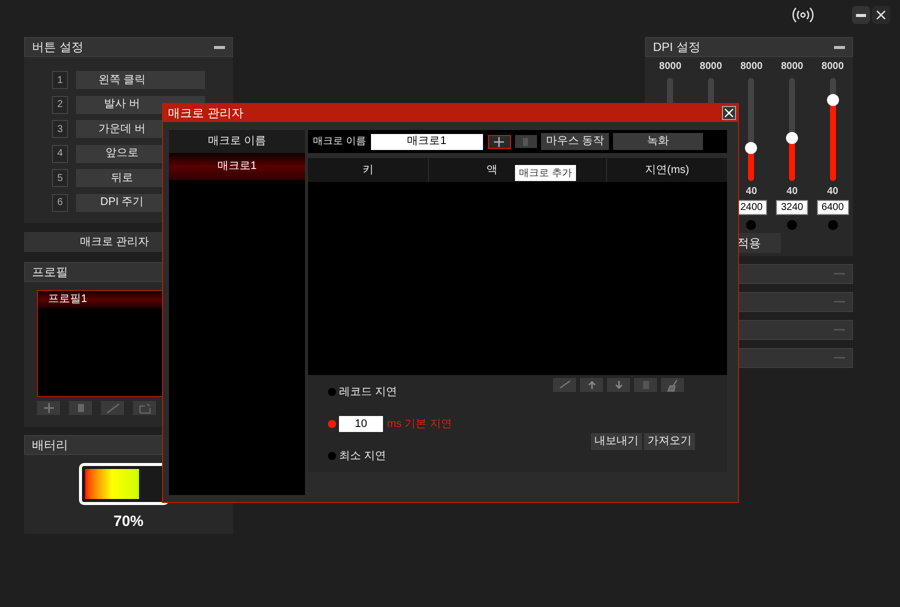 This screenshot has width=900, height=607. What do you see at coordinates (792, 207) in the screenshot?
I see `dpi-value-field: 3240` at bounding box center [792, 207].